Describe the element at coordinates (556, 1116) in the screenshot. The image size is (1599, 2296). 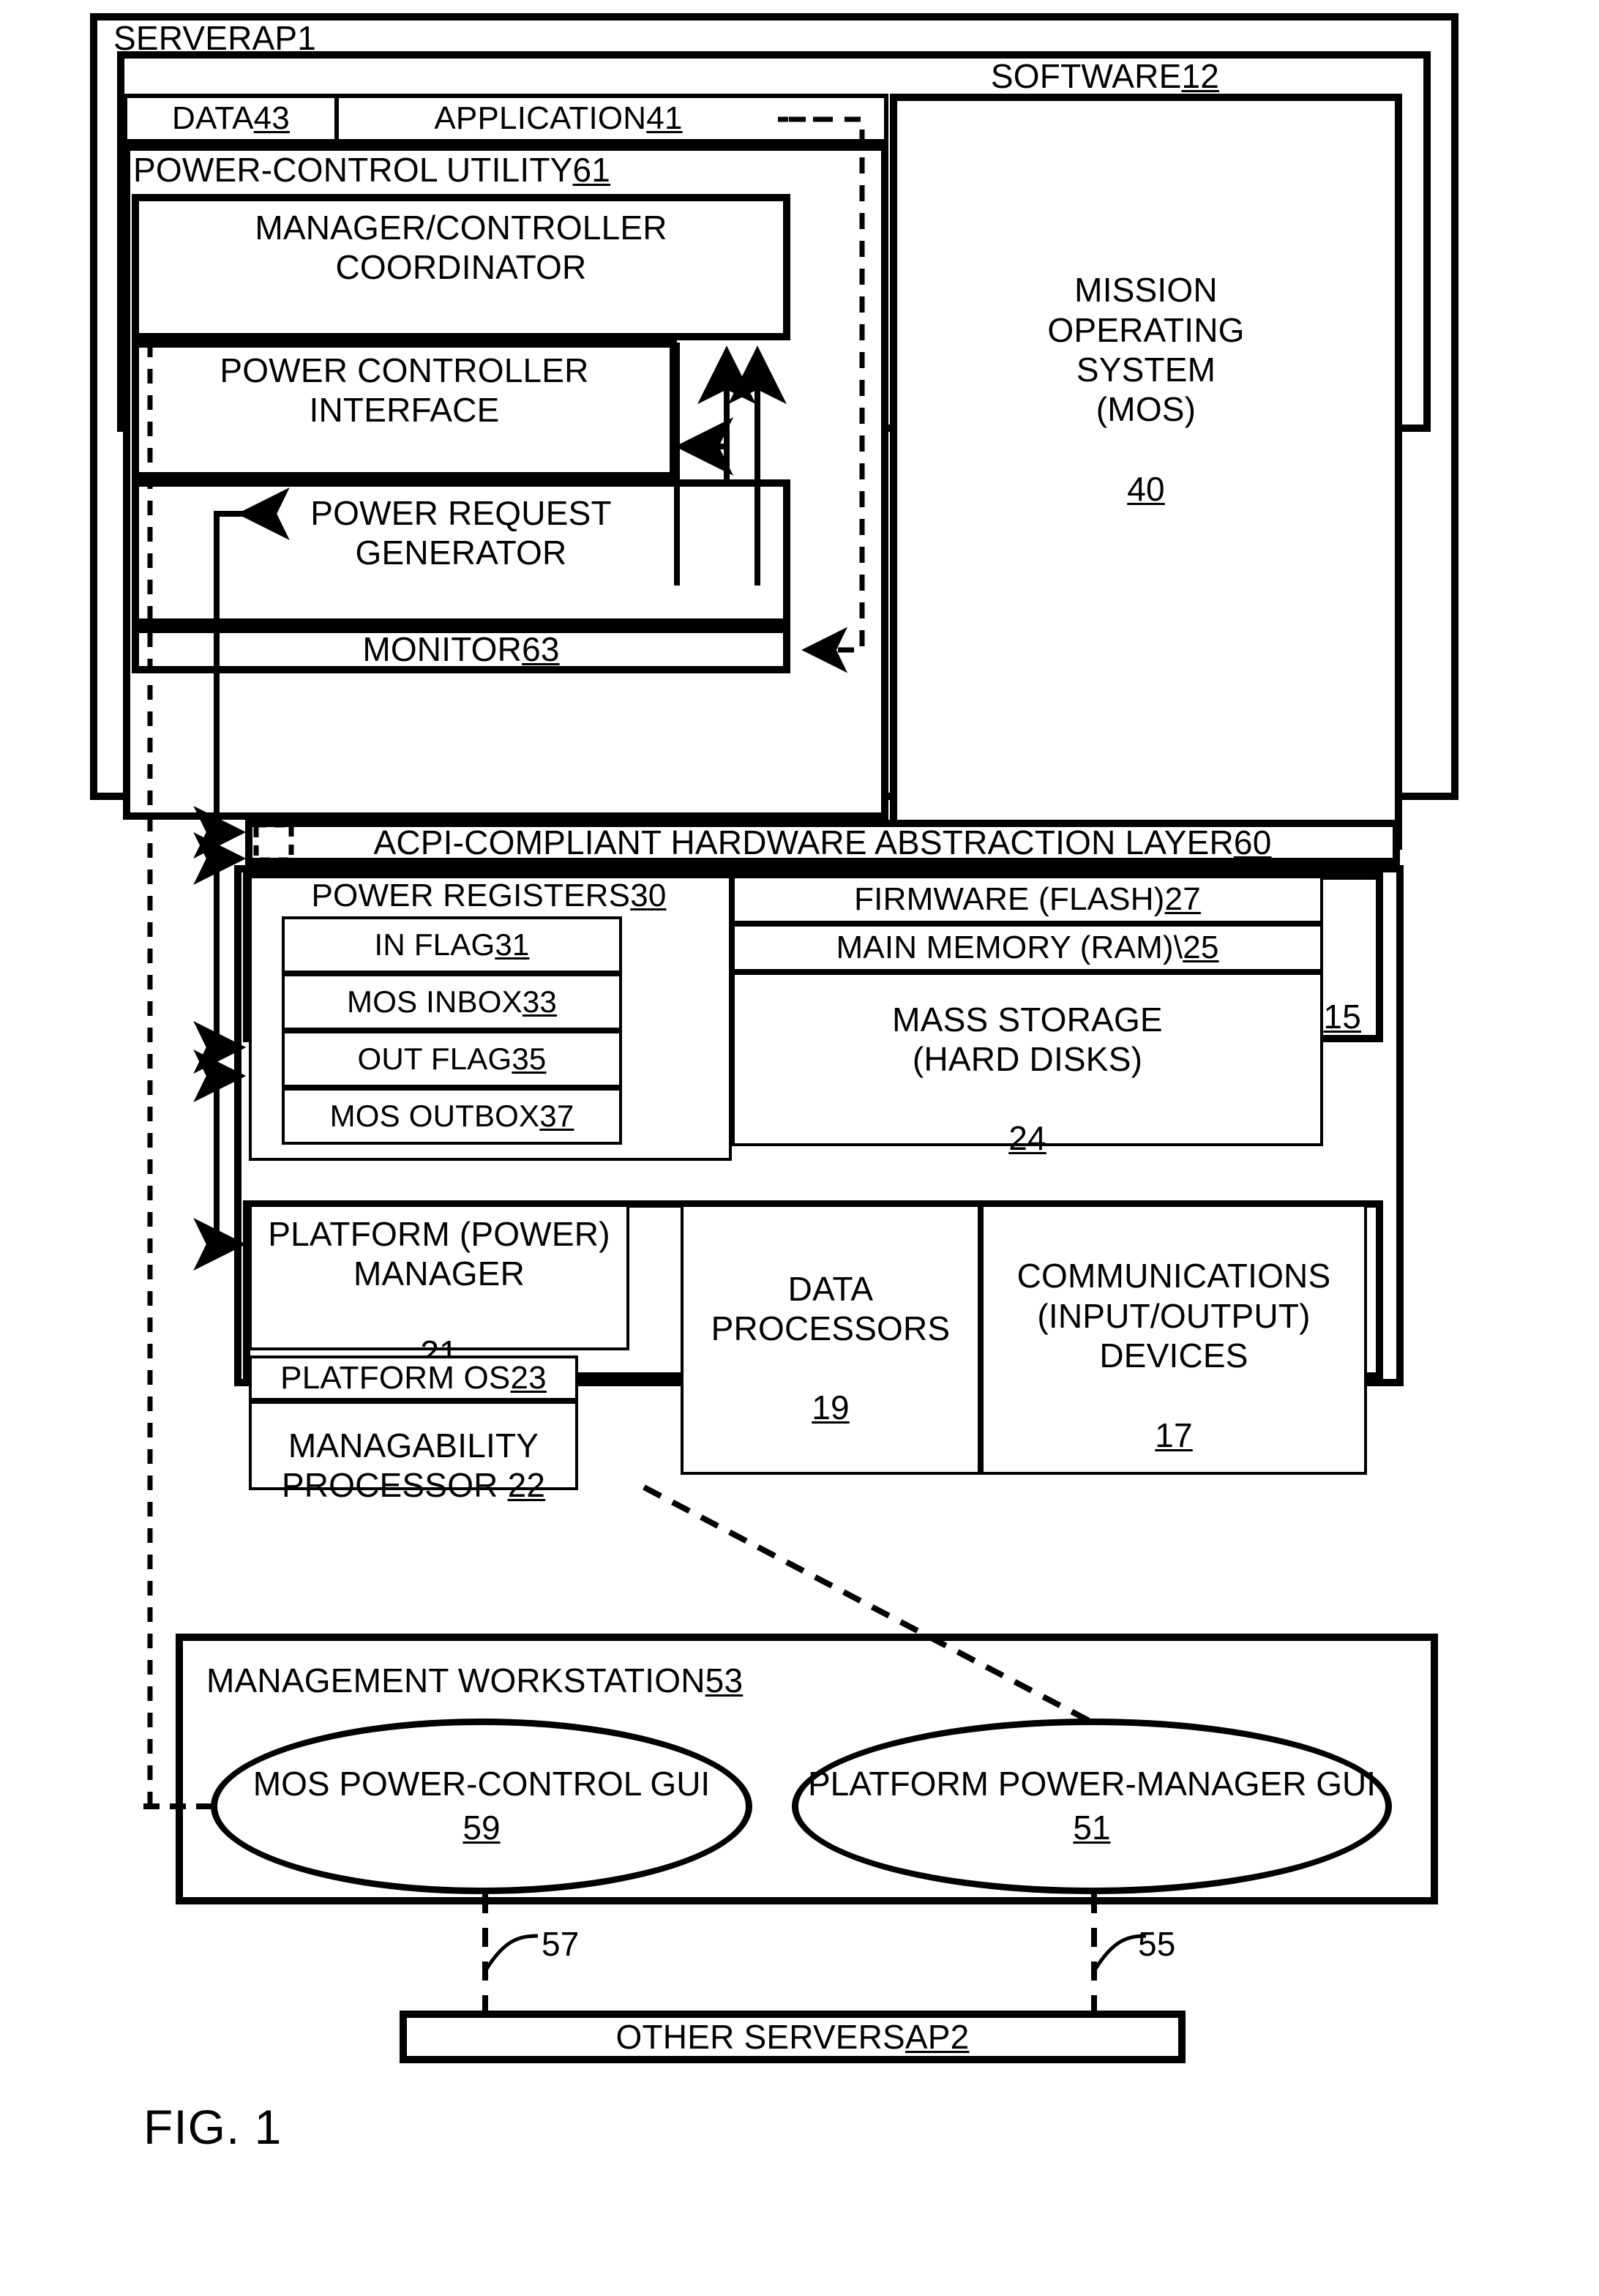
I see `mos-outbox-ref: 37` at that location.